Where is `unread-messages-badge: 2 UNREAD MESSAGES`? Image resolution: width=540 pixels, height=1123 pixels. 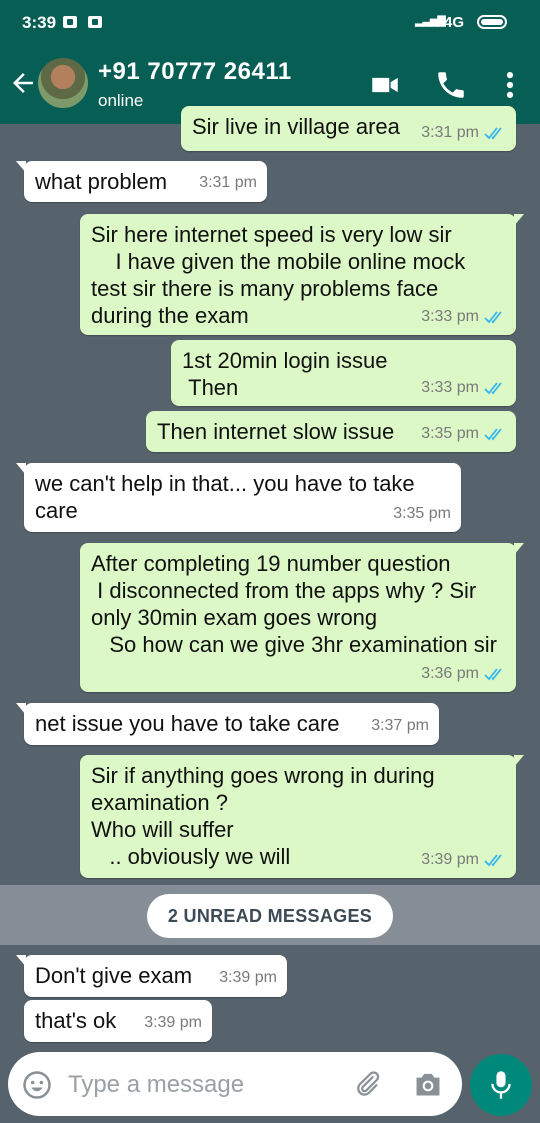 unread-messages-badge: 2 UNREAD MESSAGES is located at coordinates (270, 916).